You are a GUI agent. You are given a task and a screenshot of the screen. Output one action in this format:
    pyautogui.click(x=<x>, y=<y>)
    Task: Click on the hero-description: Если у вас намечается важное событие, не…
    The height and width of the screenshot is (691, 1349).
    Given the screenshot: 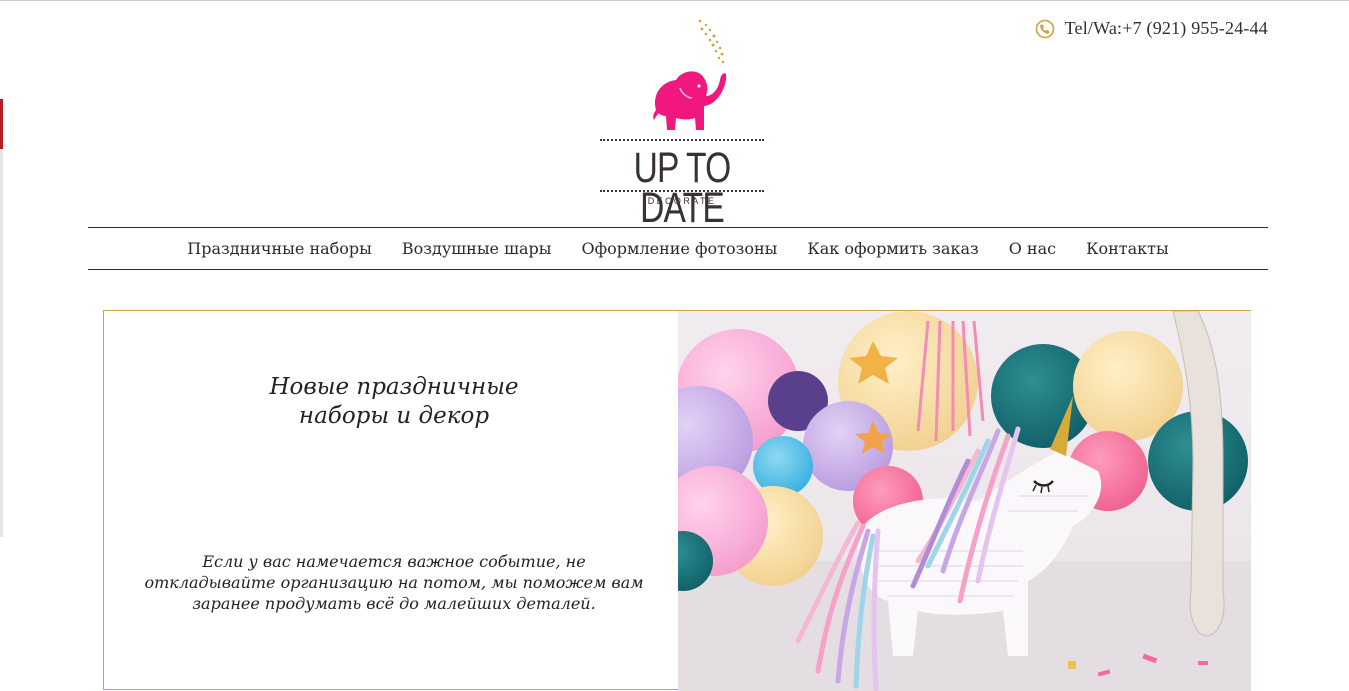 What is the action you would take?
    pyautogui.click(x=394, y=582)
    